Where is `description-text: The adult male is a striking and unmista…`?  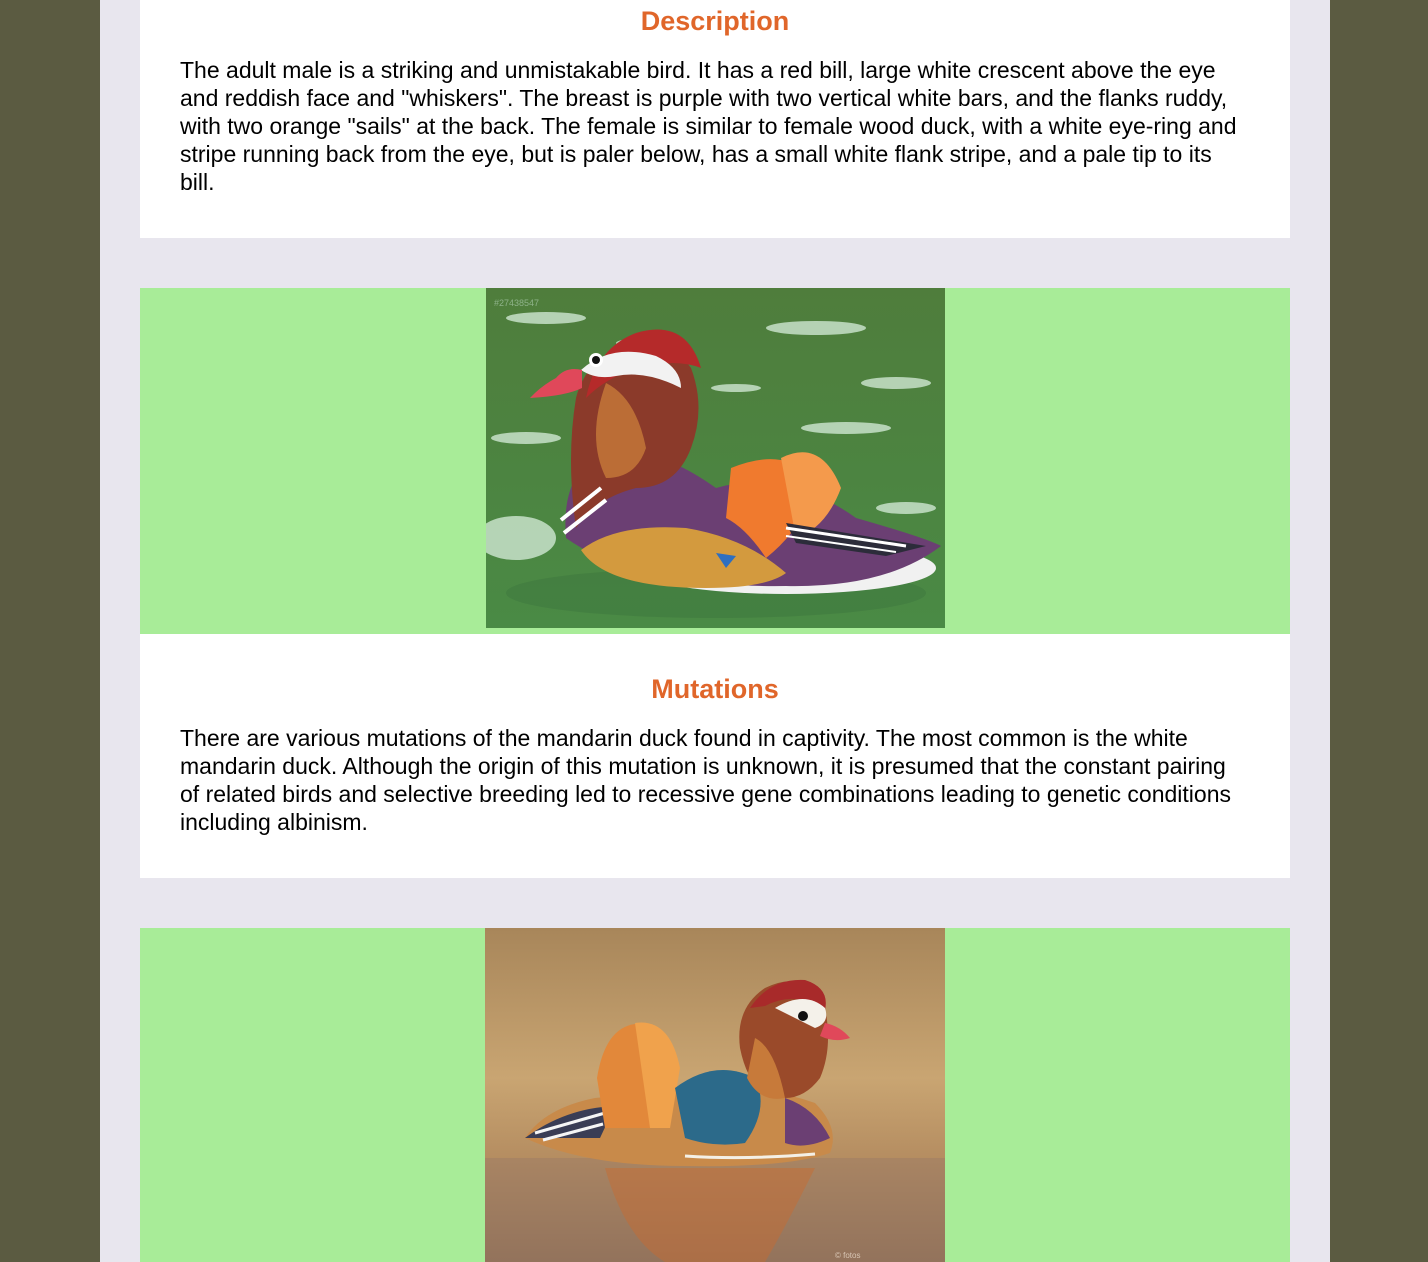
description-text: The adult male is a striking and unmista… is located at coordinates (708, 126).